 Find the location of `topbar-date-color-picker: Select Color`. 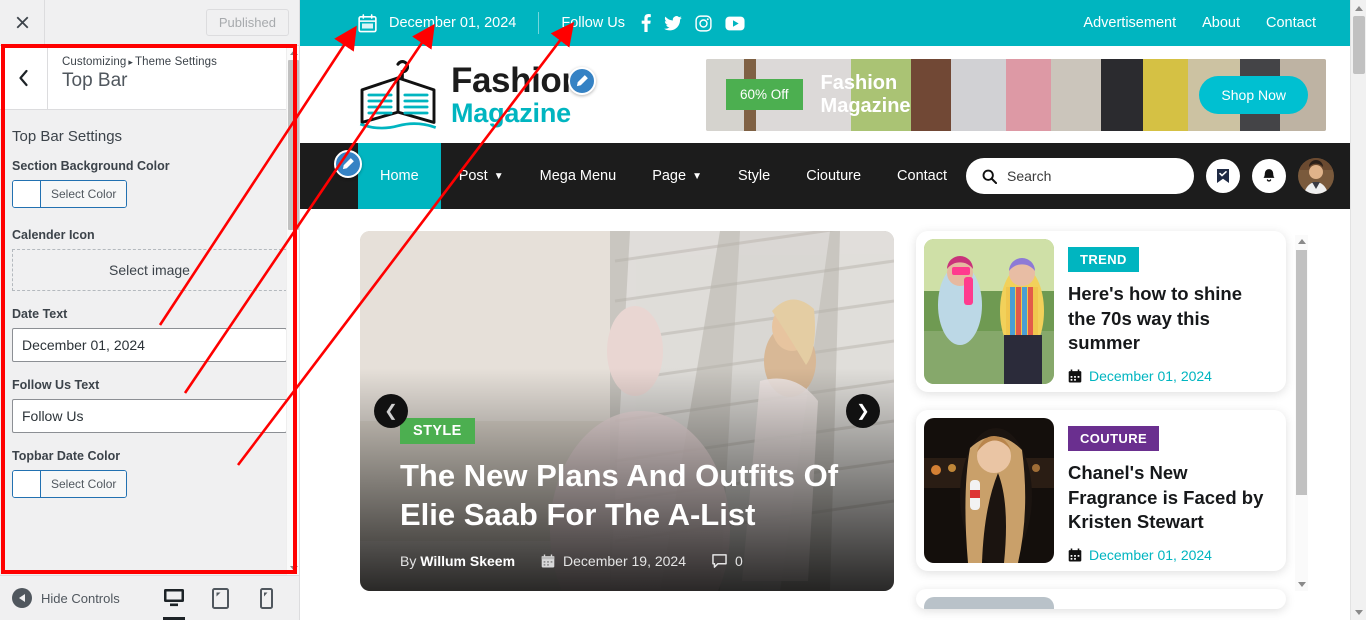

topbar-date-color-picker: Select Color is located at coordinates (70, 484).